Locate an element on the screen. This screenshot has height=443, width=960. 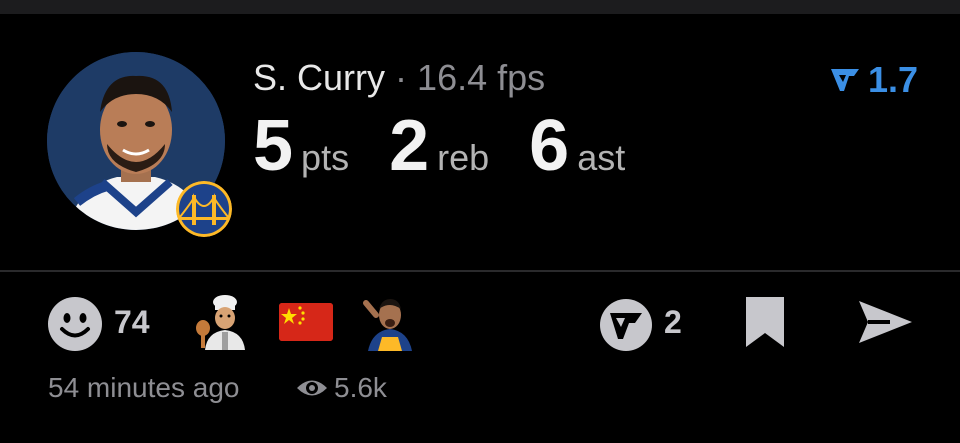
fps-value: 16.4 fps is located at coordinates (481, 77).